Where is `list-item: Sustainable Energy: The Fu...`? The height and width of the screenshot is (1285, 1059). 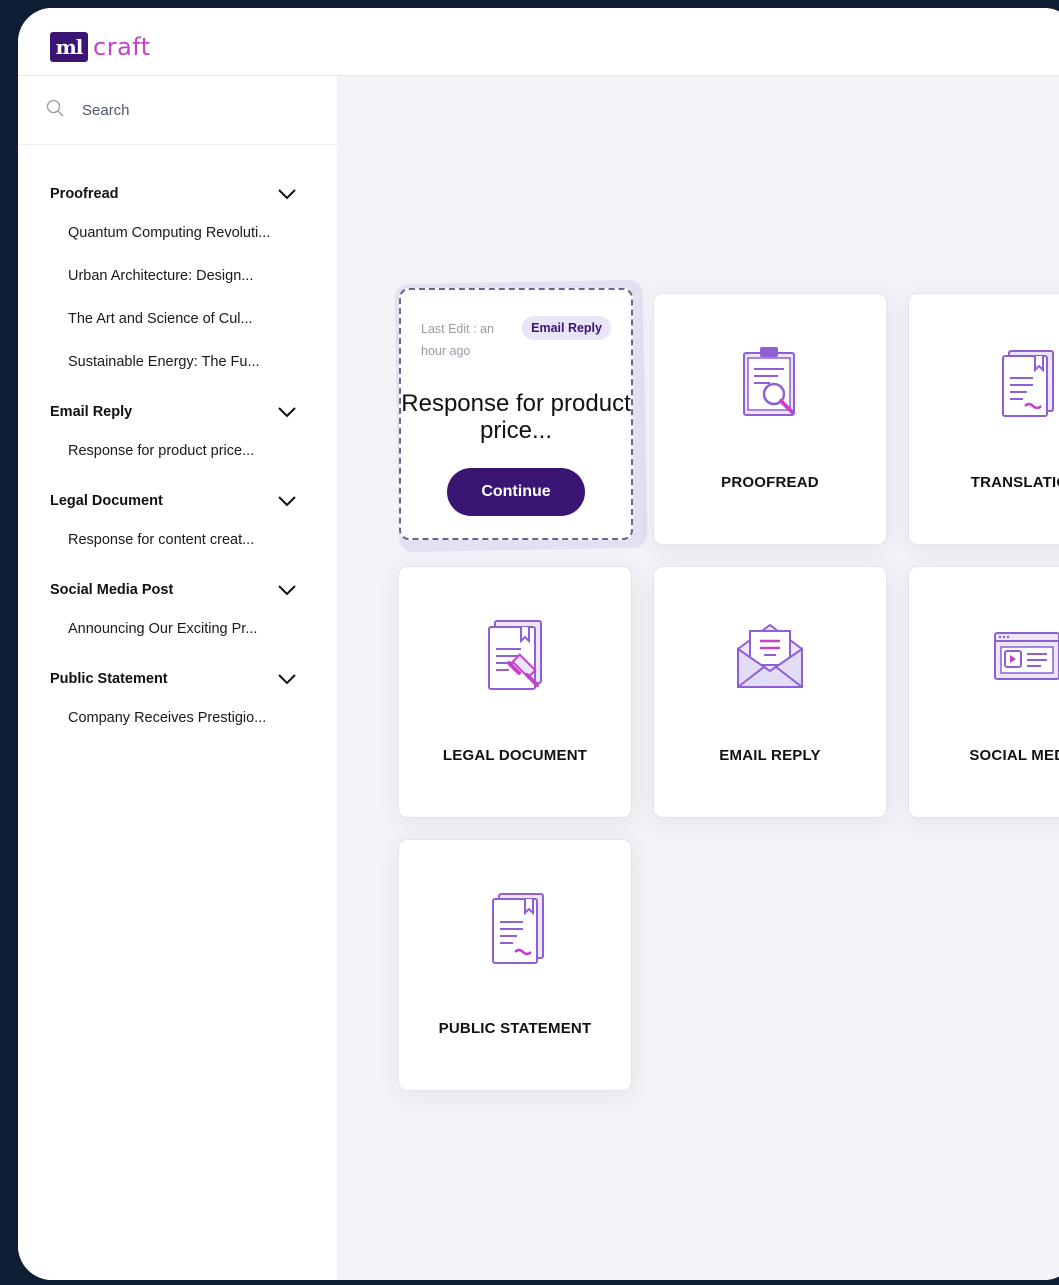
list-item: Sustainable Energy: The Fu... is located at coordinates (177, 361).